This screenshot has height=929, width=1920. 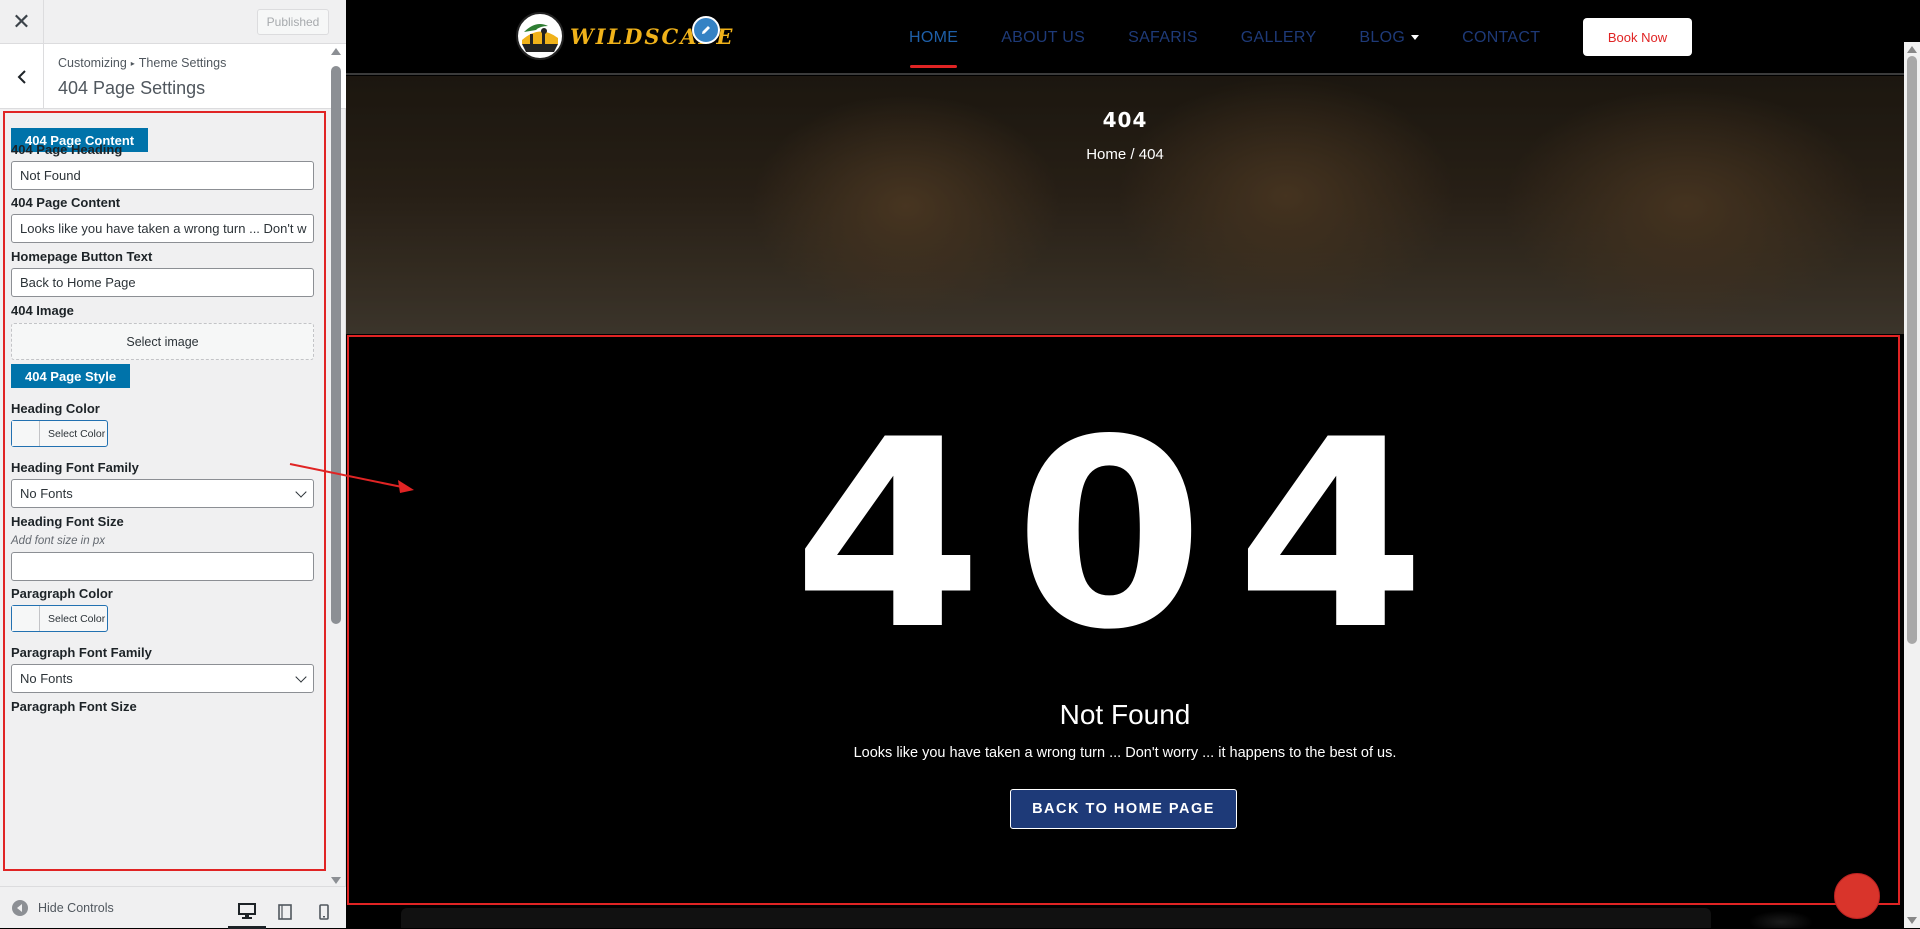 I want to click on heading-label-text: 404 Page Heading, so click(x=67, y=149).